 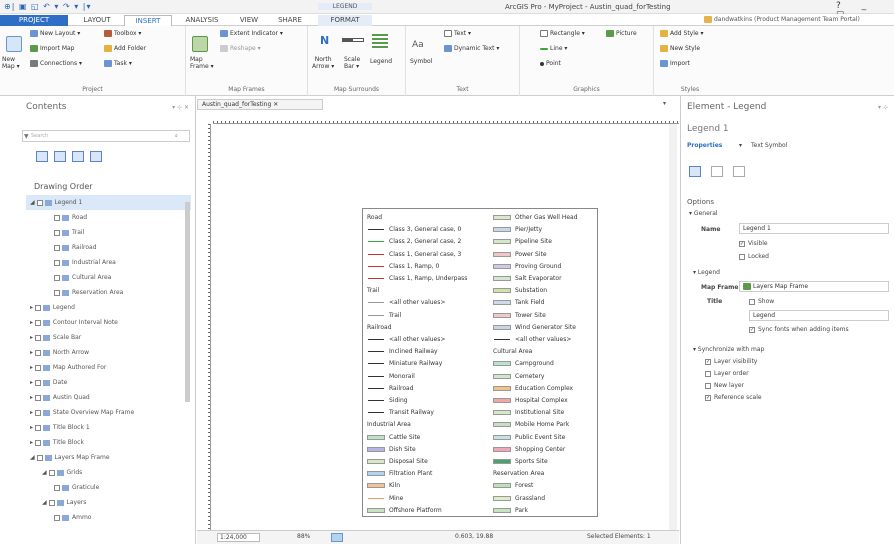 I want to click on map-frame-select: Layers Map Frame, so click(x=814, y=286).